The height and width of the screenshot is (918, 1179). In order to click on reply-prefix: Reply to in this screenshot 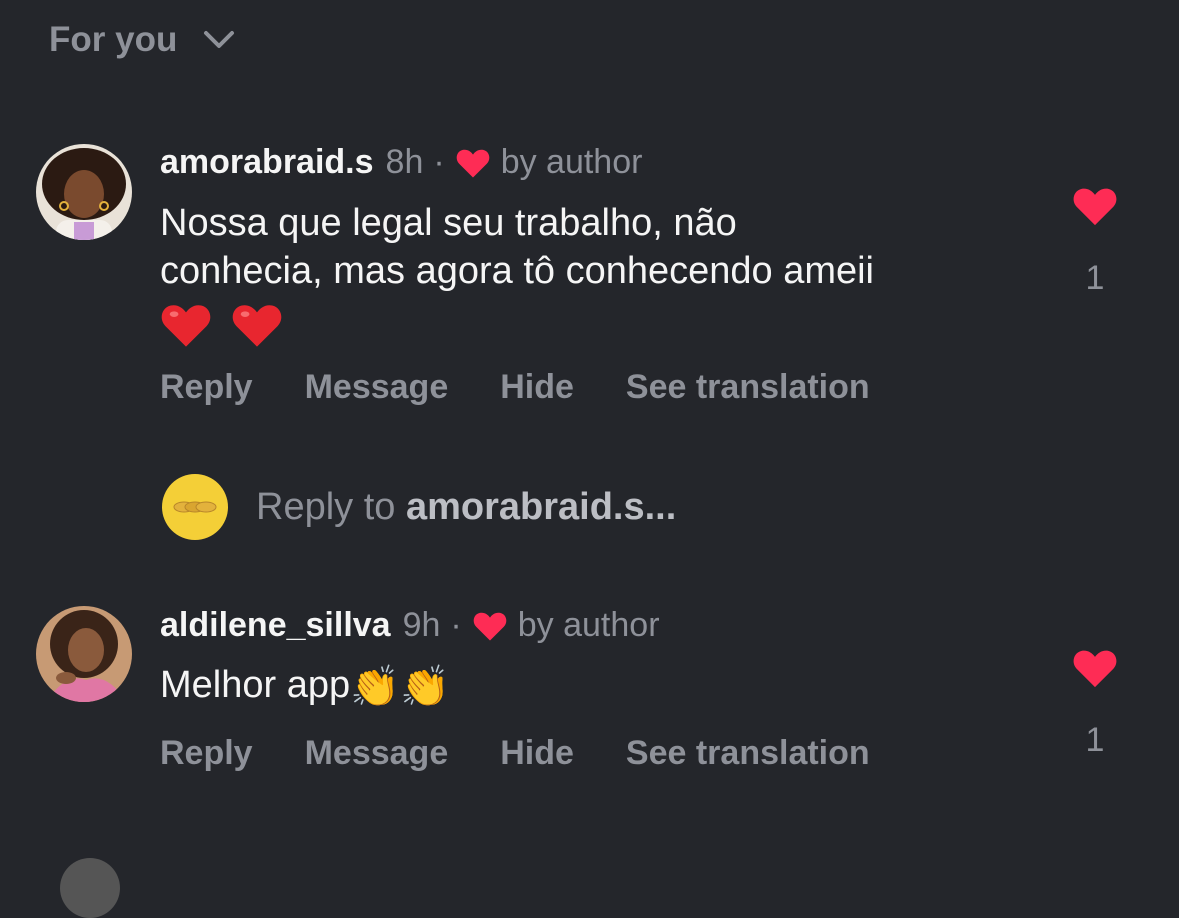, I will do `click(331, 506)`.